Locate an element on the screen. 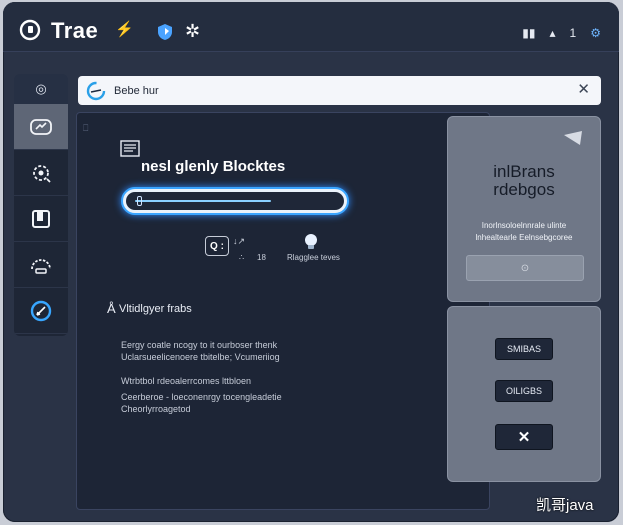 The image size is (623, 525). progress-handle is located at coordinates (139, 201).